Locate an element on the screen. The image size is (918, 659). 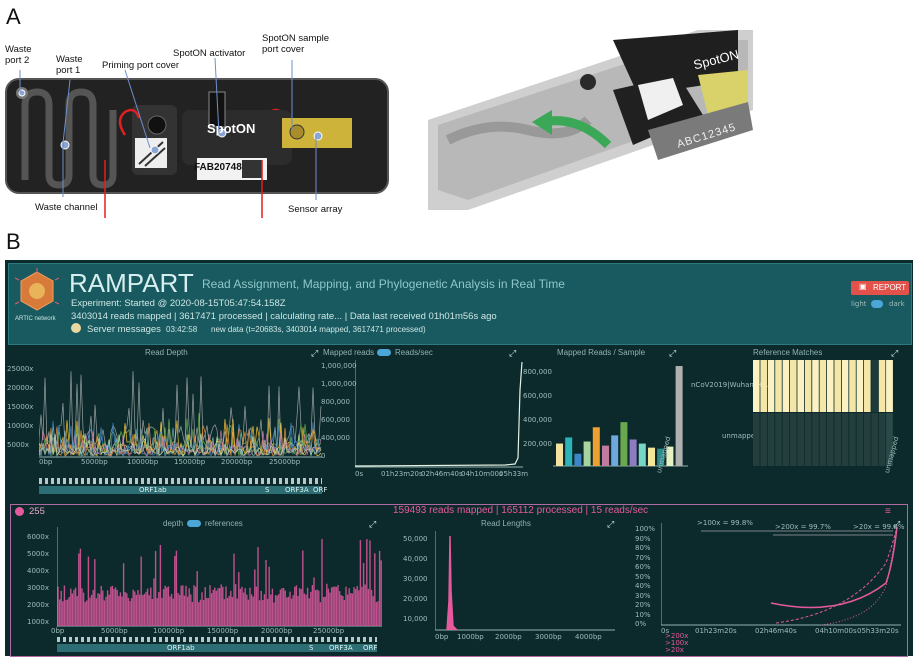
gene-label-s: S is located at coordinates (267, 490).